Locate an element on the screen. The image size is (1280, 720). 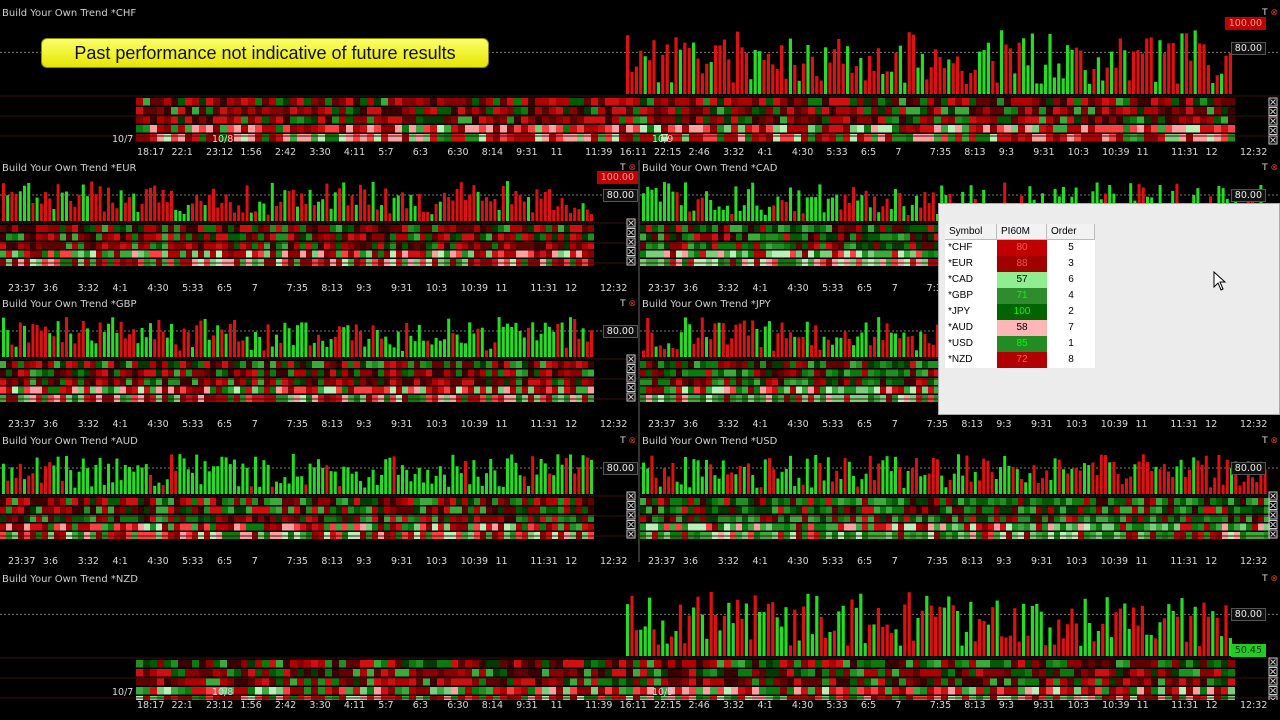
panel-gbp: Build Your Own Trend *GBP T ⊗ 80.00 is located at coordinates (319, 360).